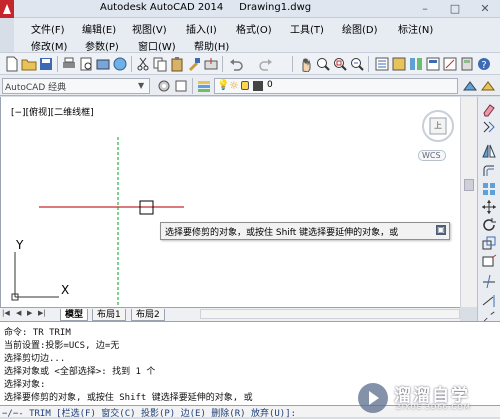 This screenshot has height=419, width=500. What do you see at coordinates (29, 64) in the screenshot?
I see `open-folder-icon` at bounding box center [29, 64].